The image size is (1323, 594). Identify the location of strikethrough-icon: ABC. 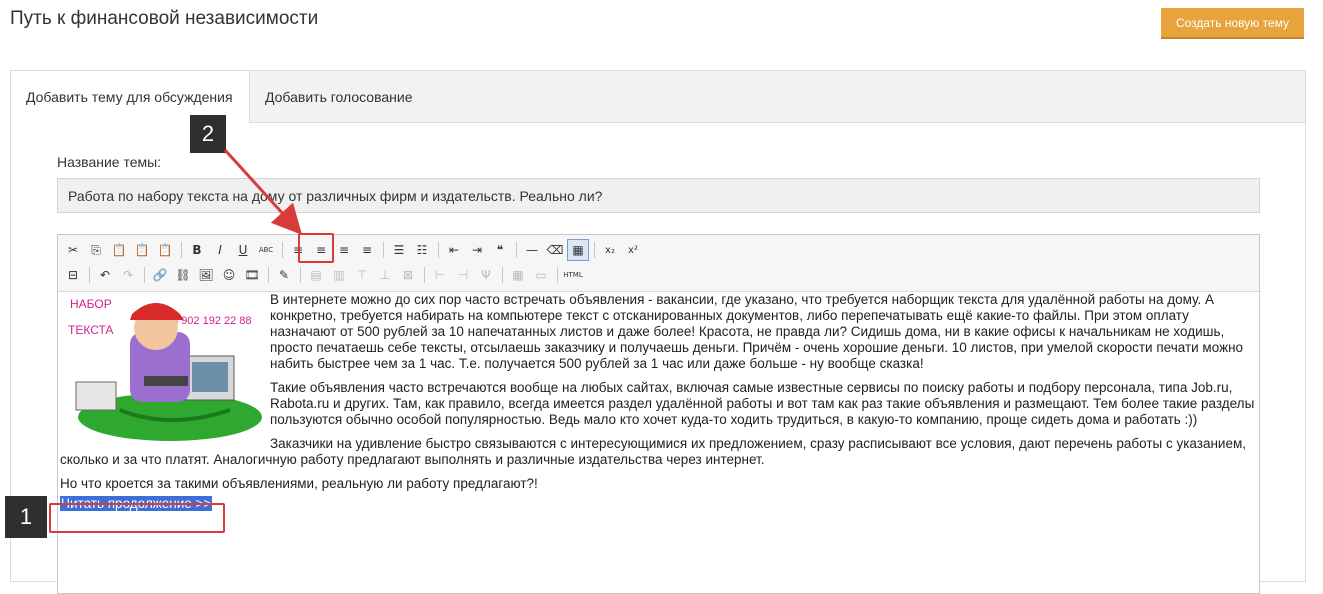
(266, 250).